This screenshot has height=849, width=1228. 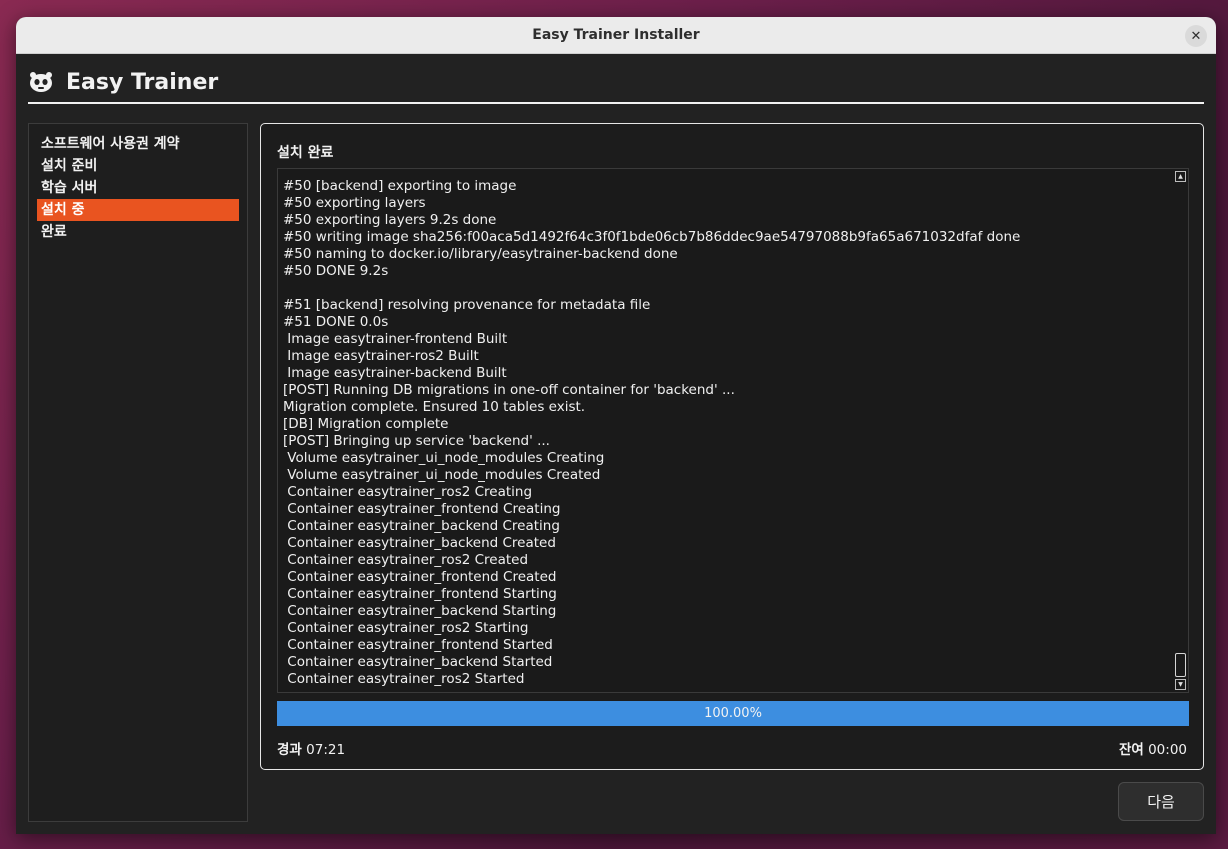 What do you see at coordinates (400, 186) in the screenshot?
I see `log-line: #50 [backend] exporting to image` at bounding box center [400, 186].